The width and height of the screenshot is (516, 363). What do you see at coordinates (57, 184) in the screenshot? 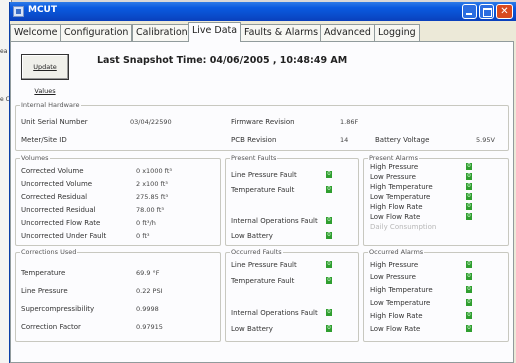
I see `volume-label: Uncorrected Volume` at bounding box center [57, 184].